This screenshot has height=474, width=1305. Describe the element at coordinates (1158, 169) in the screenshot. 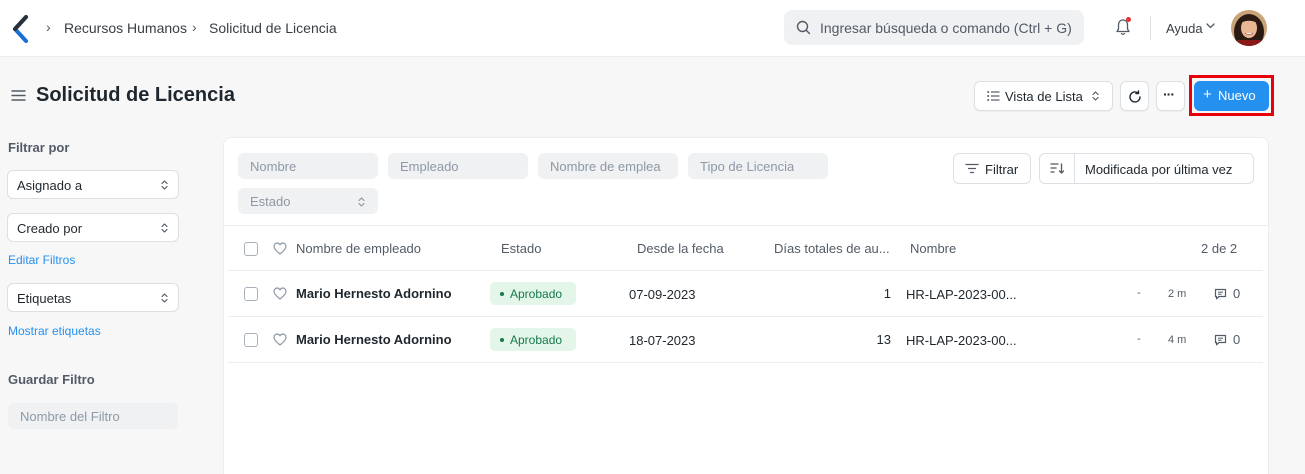

I see `sort-field-label: Modificada por última vez` at that location.